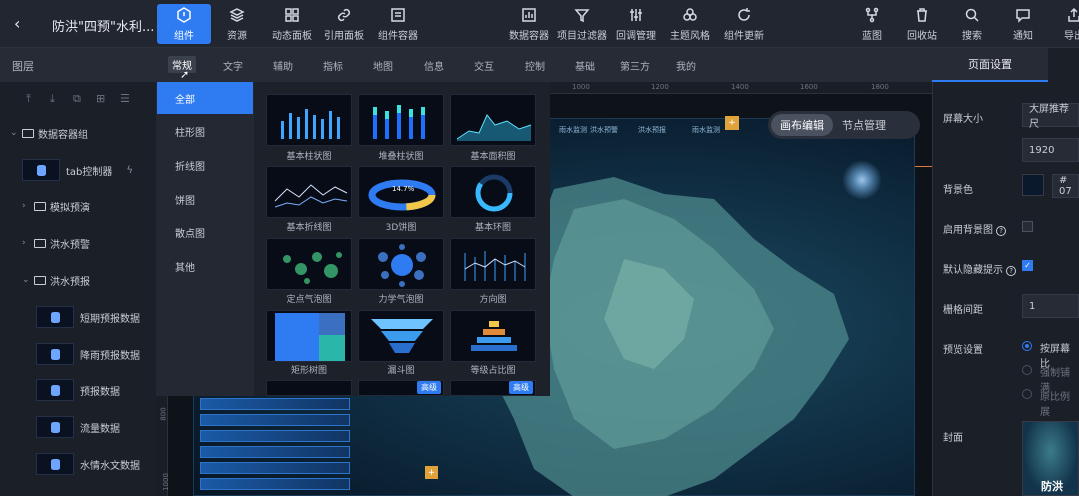 The width and height of the screenshot is (1079, 496). Describe the element at coordinates (690, 24) in the screenshot. I see `theme-button: 主题风格` at that location.